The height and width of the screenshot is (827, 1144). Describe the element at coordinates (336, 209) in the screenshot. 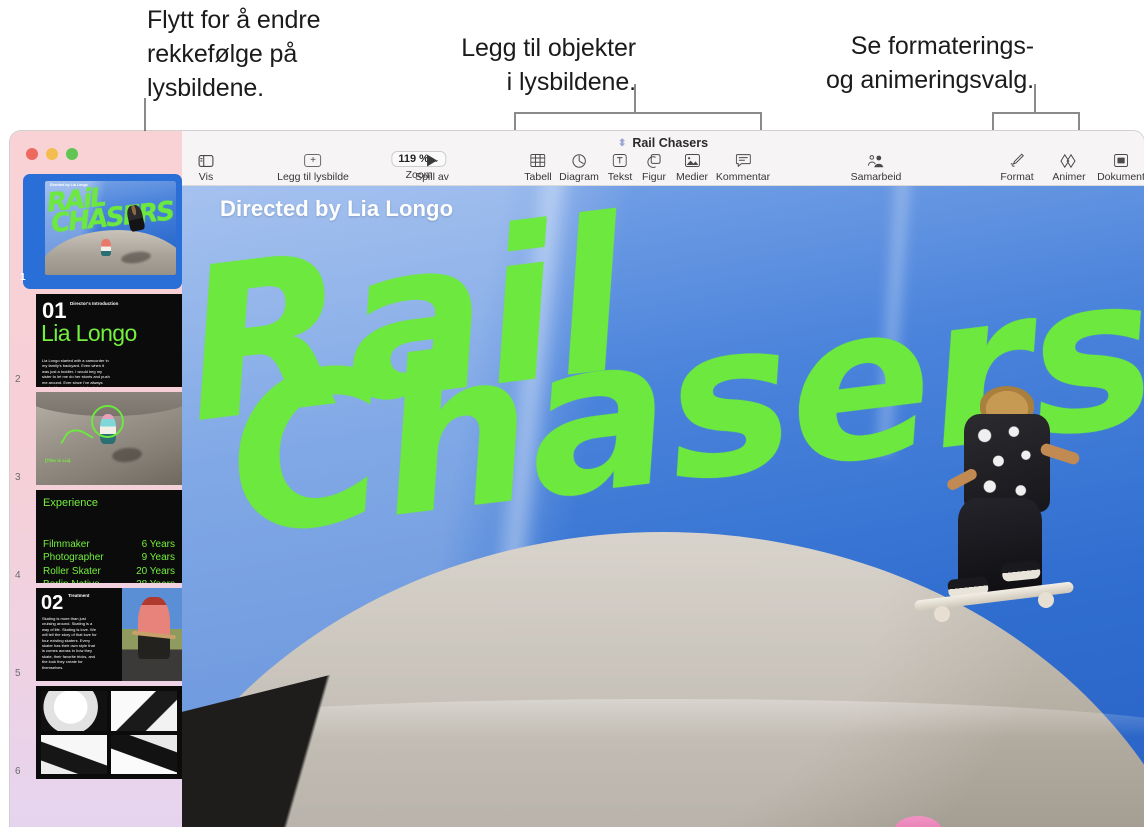

I see `slide-title-text: Directed by Lia Longo` at that location.